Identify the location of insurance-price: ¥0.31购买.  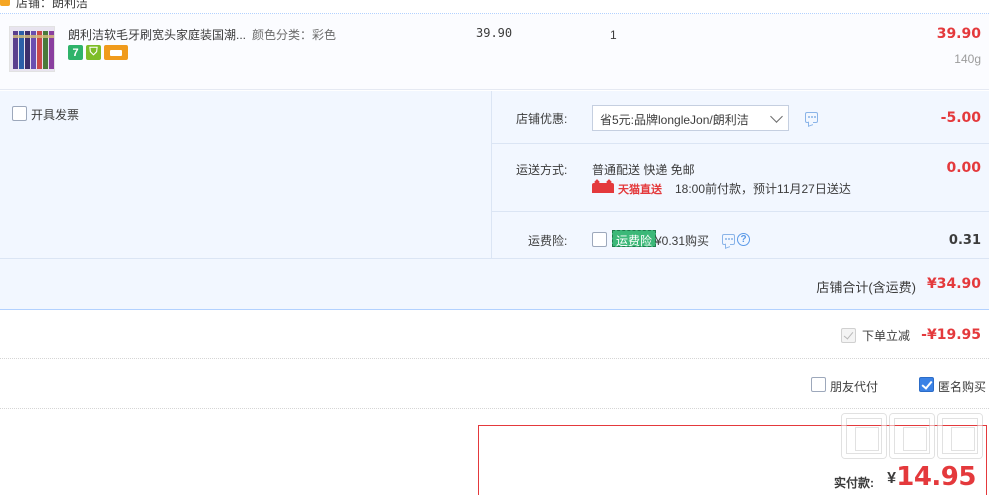
(682, 241).